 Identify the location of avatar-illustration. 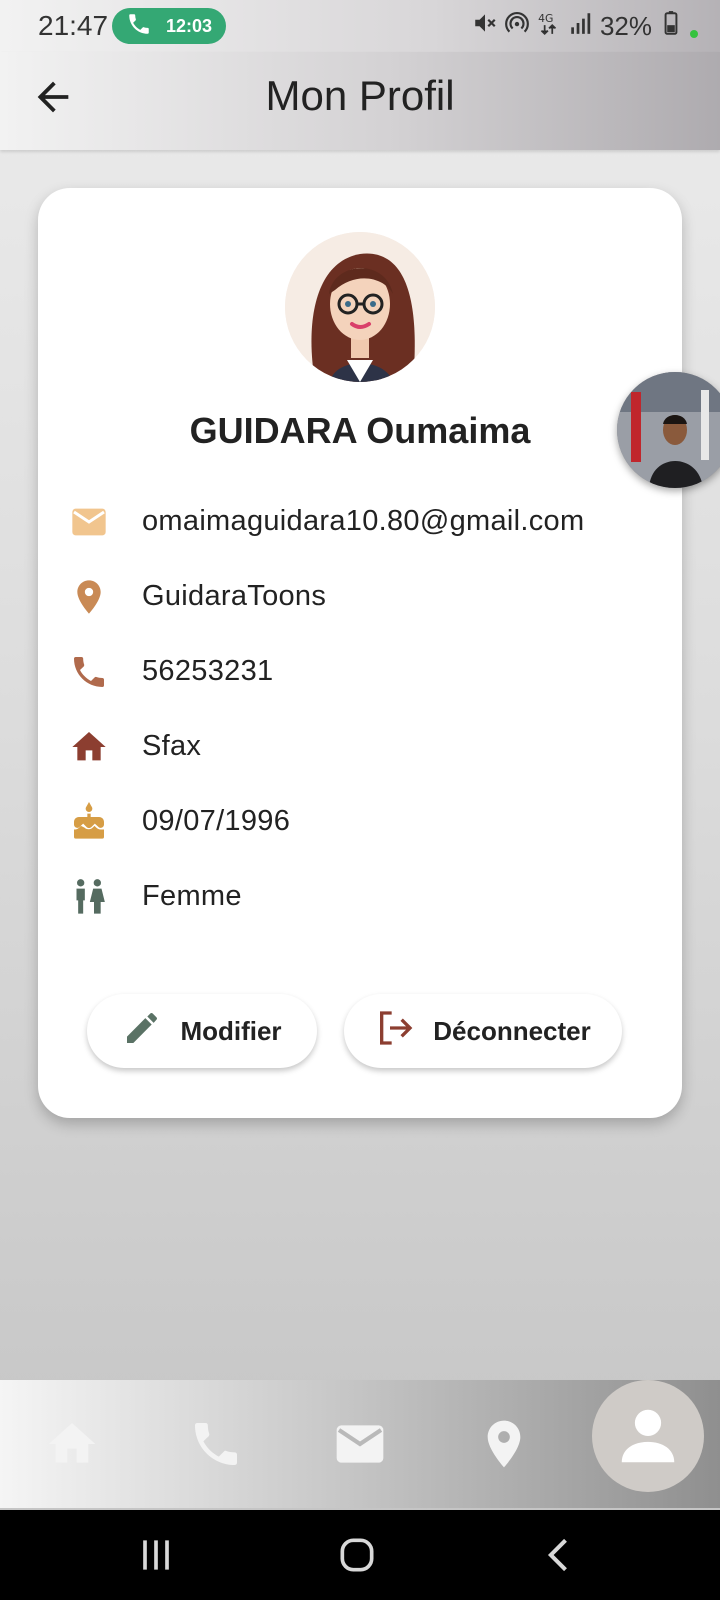
(360, 307).